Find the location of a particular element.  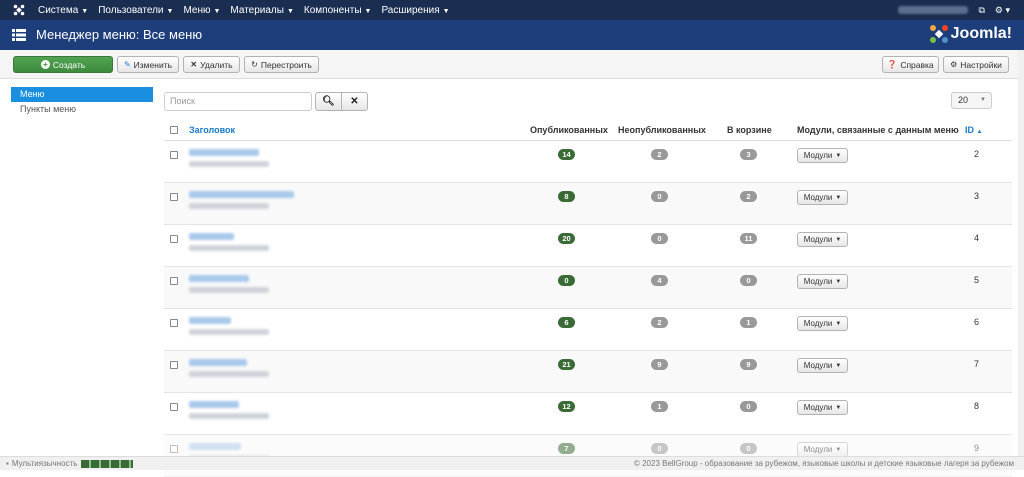

clear-button: ✕ is located at coordinates (354, 101).